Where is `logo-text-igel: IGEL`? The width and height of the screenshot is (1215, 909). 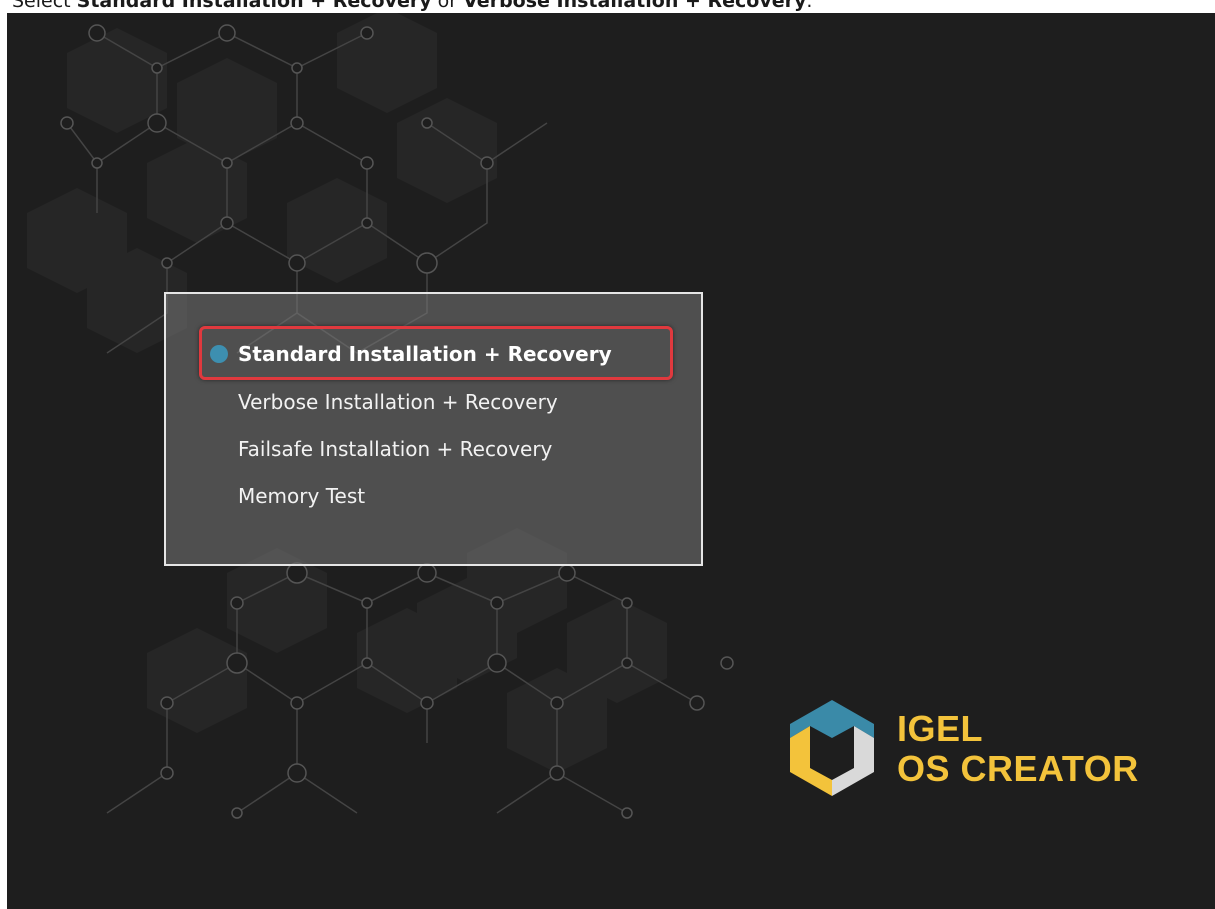
logo-text-igel: IGEL is located at coordinates (940, 728).